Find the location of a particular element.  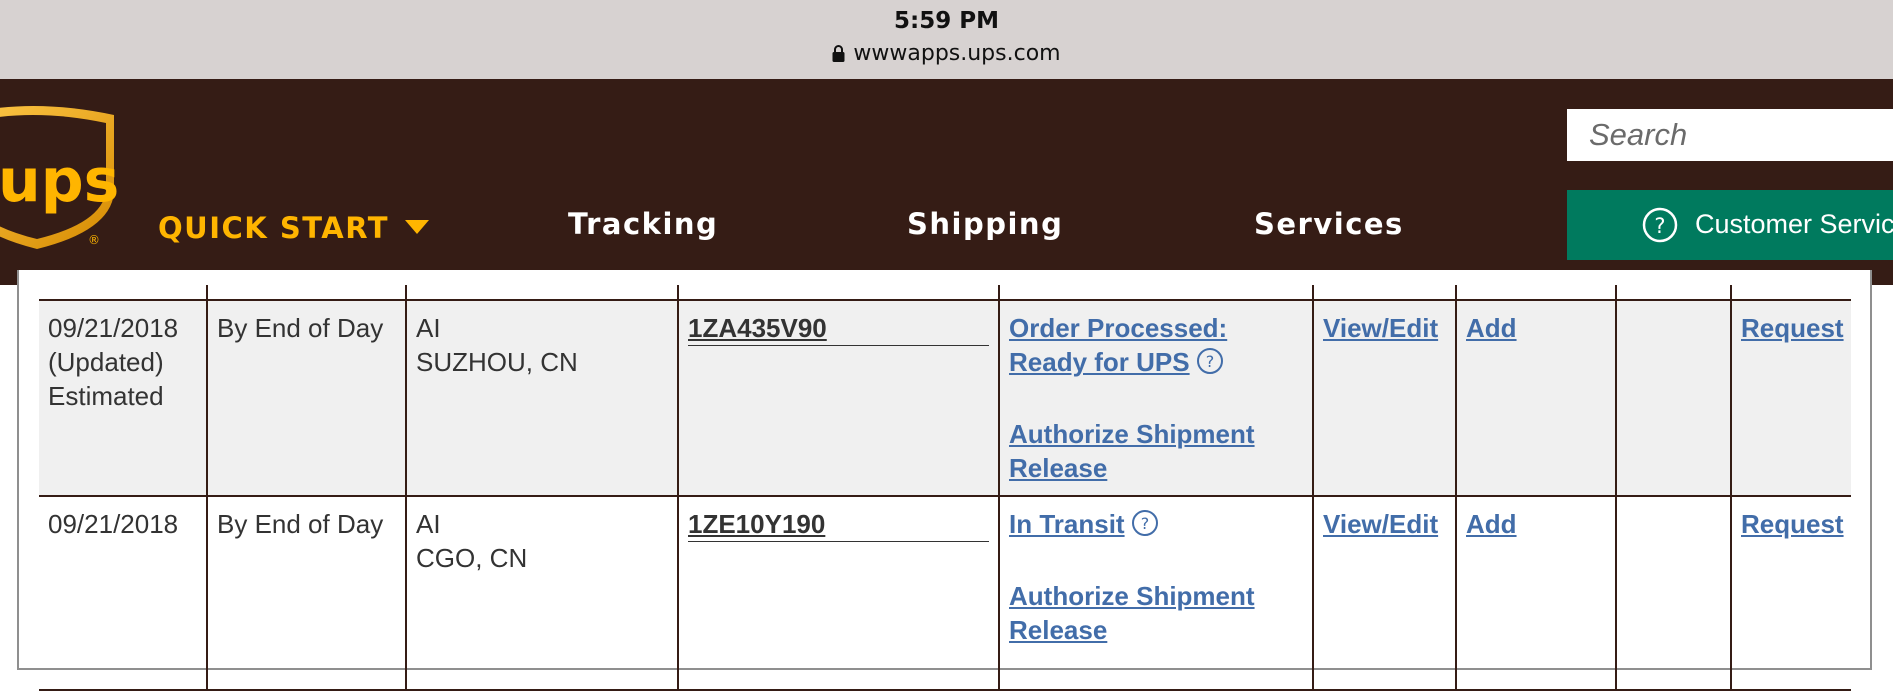

help-circle-icon: ? is located at coordinates (1660, 227).